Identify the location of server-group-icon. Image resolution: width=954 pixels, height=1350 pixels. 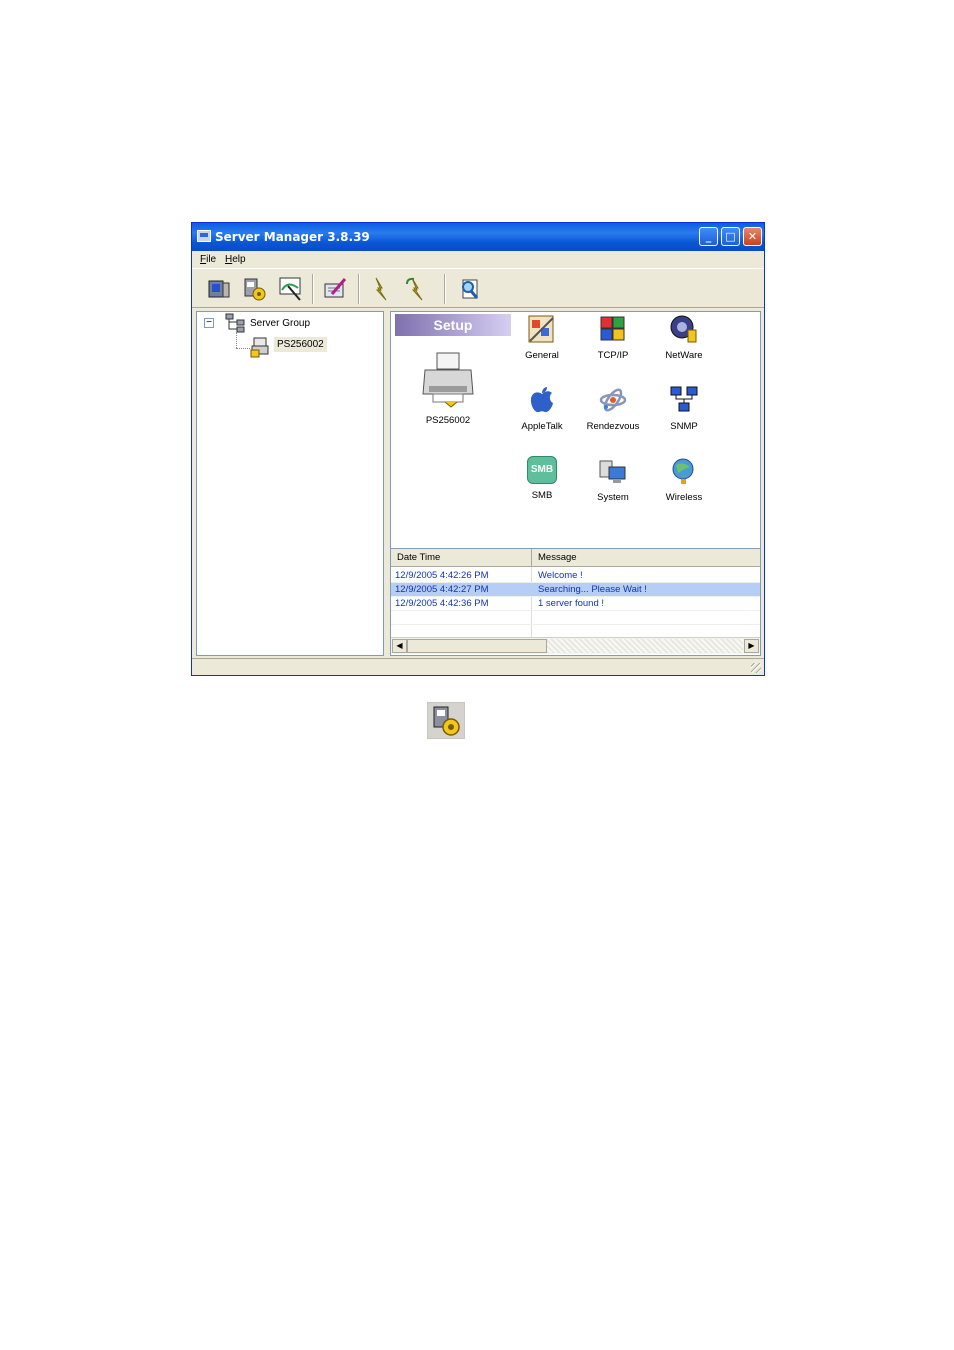
(235, 323).